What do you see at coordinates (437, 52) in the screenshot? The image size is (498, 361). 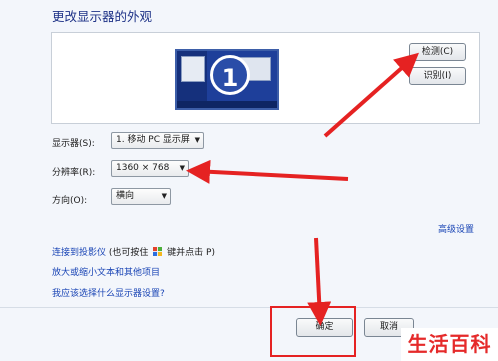 I see `detect-button: 检测(C)` at bounding box center [437, 52].